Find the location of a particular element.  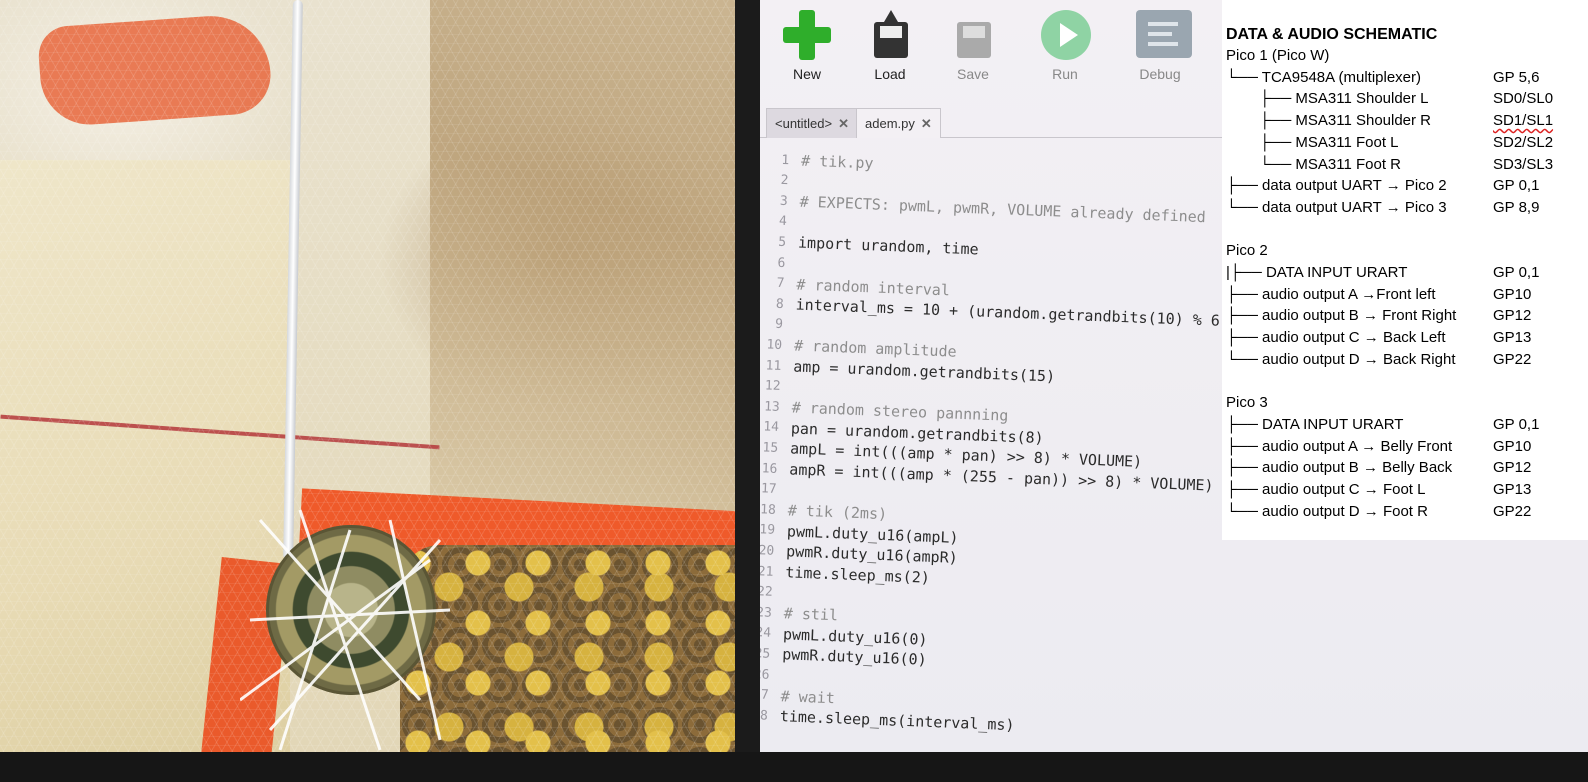

code-text: time.sleep_ms(2) is located at coordinates (858, 575).